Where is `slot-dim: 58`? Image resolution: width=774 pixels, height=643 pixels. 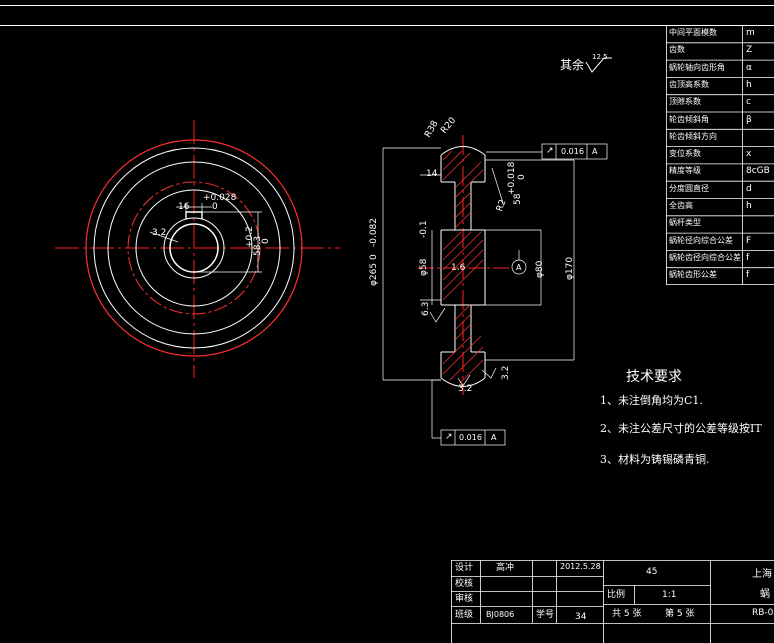
slot-dim: 58 is located at coordinates (518, 199).